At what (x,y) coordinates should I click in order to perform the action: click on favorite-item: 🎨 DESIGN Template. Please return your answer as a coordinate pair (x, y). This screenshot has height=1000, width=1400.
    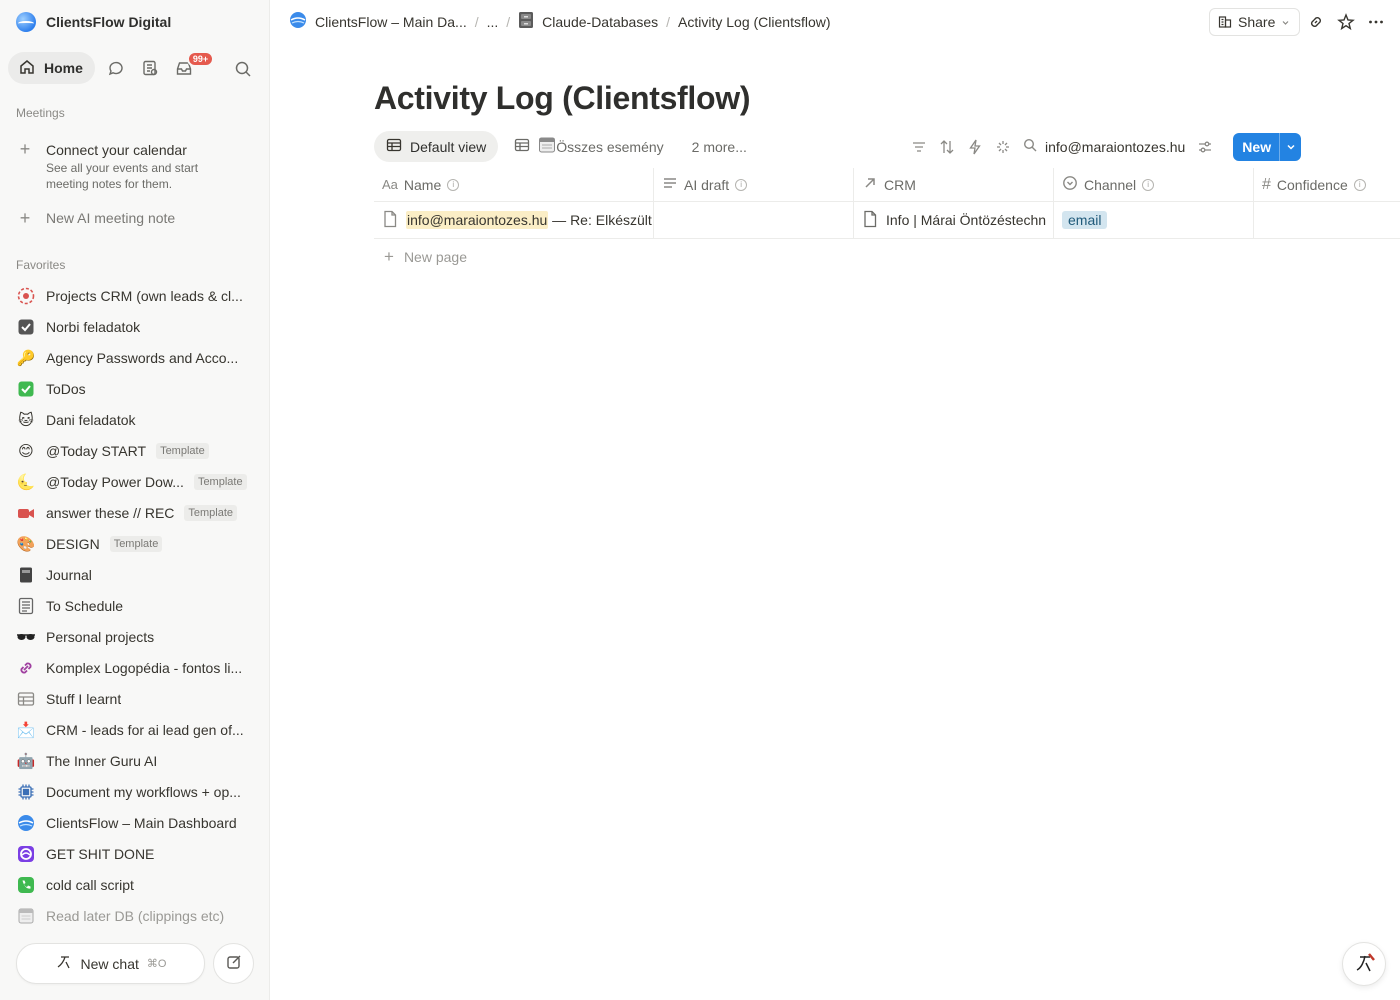
    Looking at the image, I should click on (138, 543).